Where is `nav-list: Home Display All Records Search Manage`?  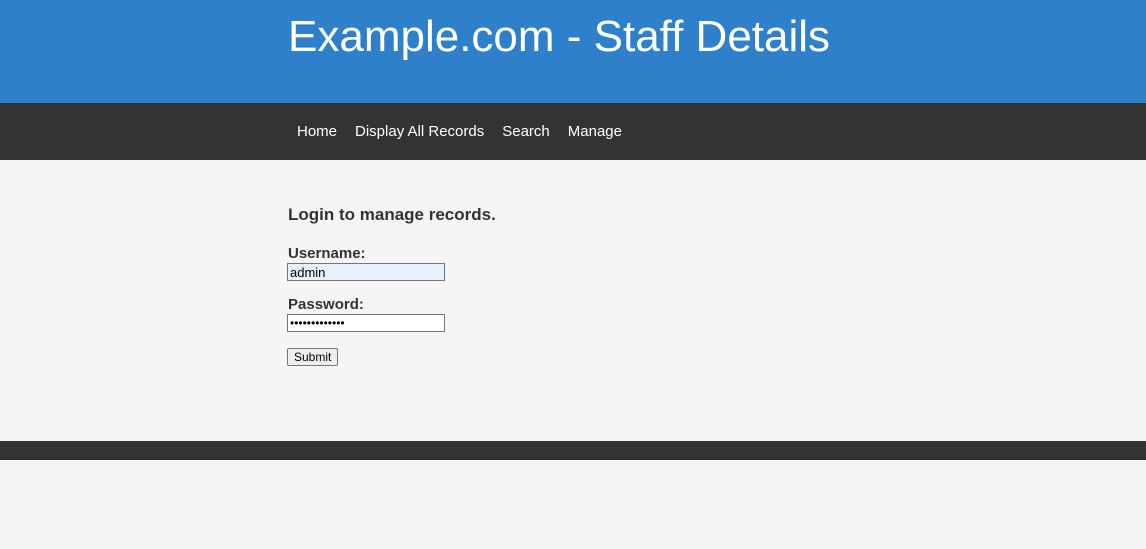
nav-list: Home Display All Records Search Manage is located at coordinates (459, 131).